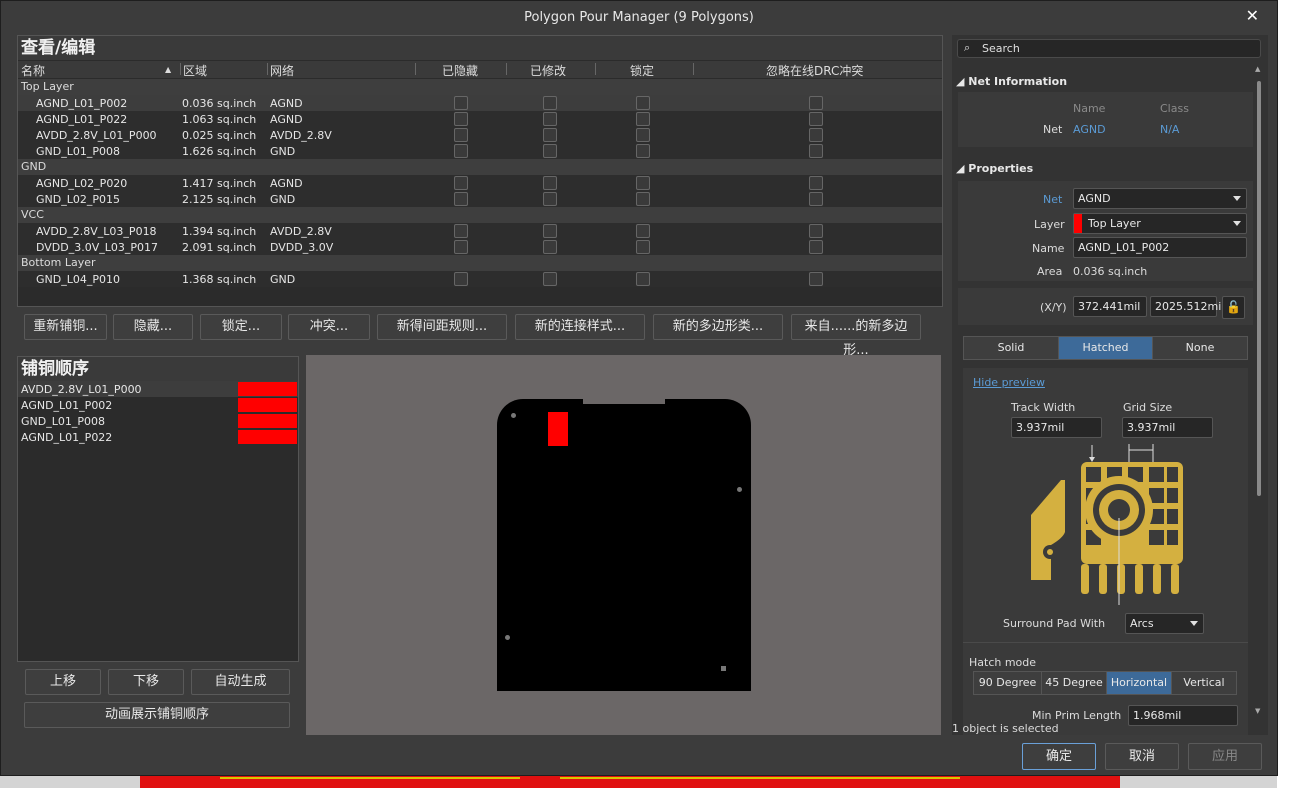 This screenshot has height=788, width=1313. What do you see at coordinates (480, 167) in the screenshot?
I see `group-row: GND` at bounding box center [480, 167].